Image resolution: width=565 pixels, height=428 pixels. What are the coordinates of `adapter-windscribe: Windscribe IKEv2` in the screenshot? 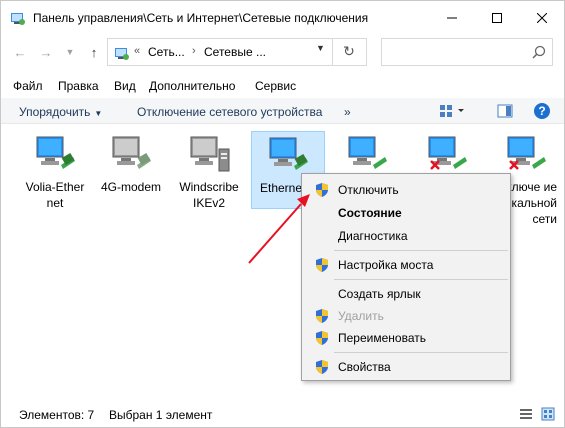 It's located at (209, 171).